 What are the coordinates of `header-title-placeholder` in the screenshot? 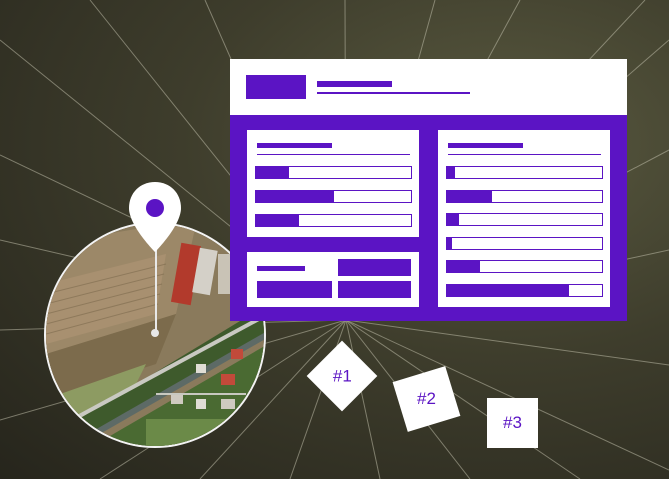 It's located at (354, 84).